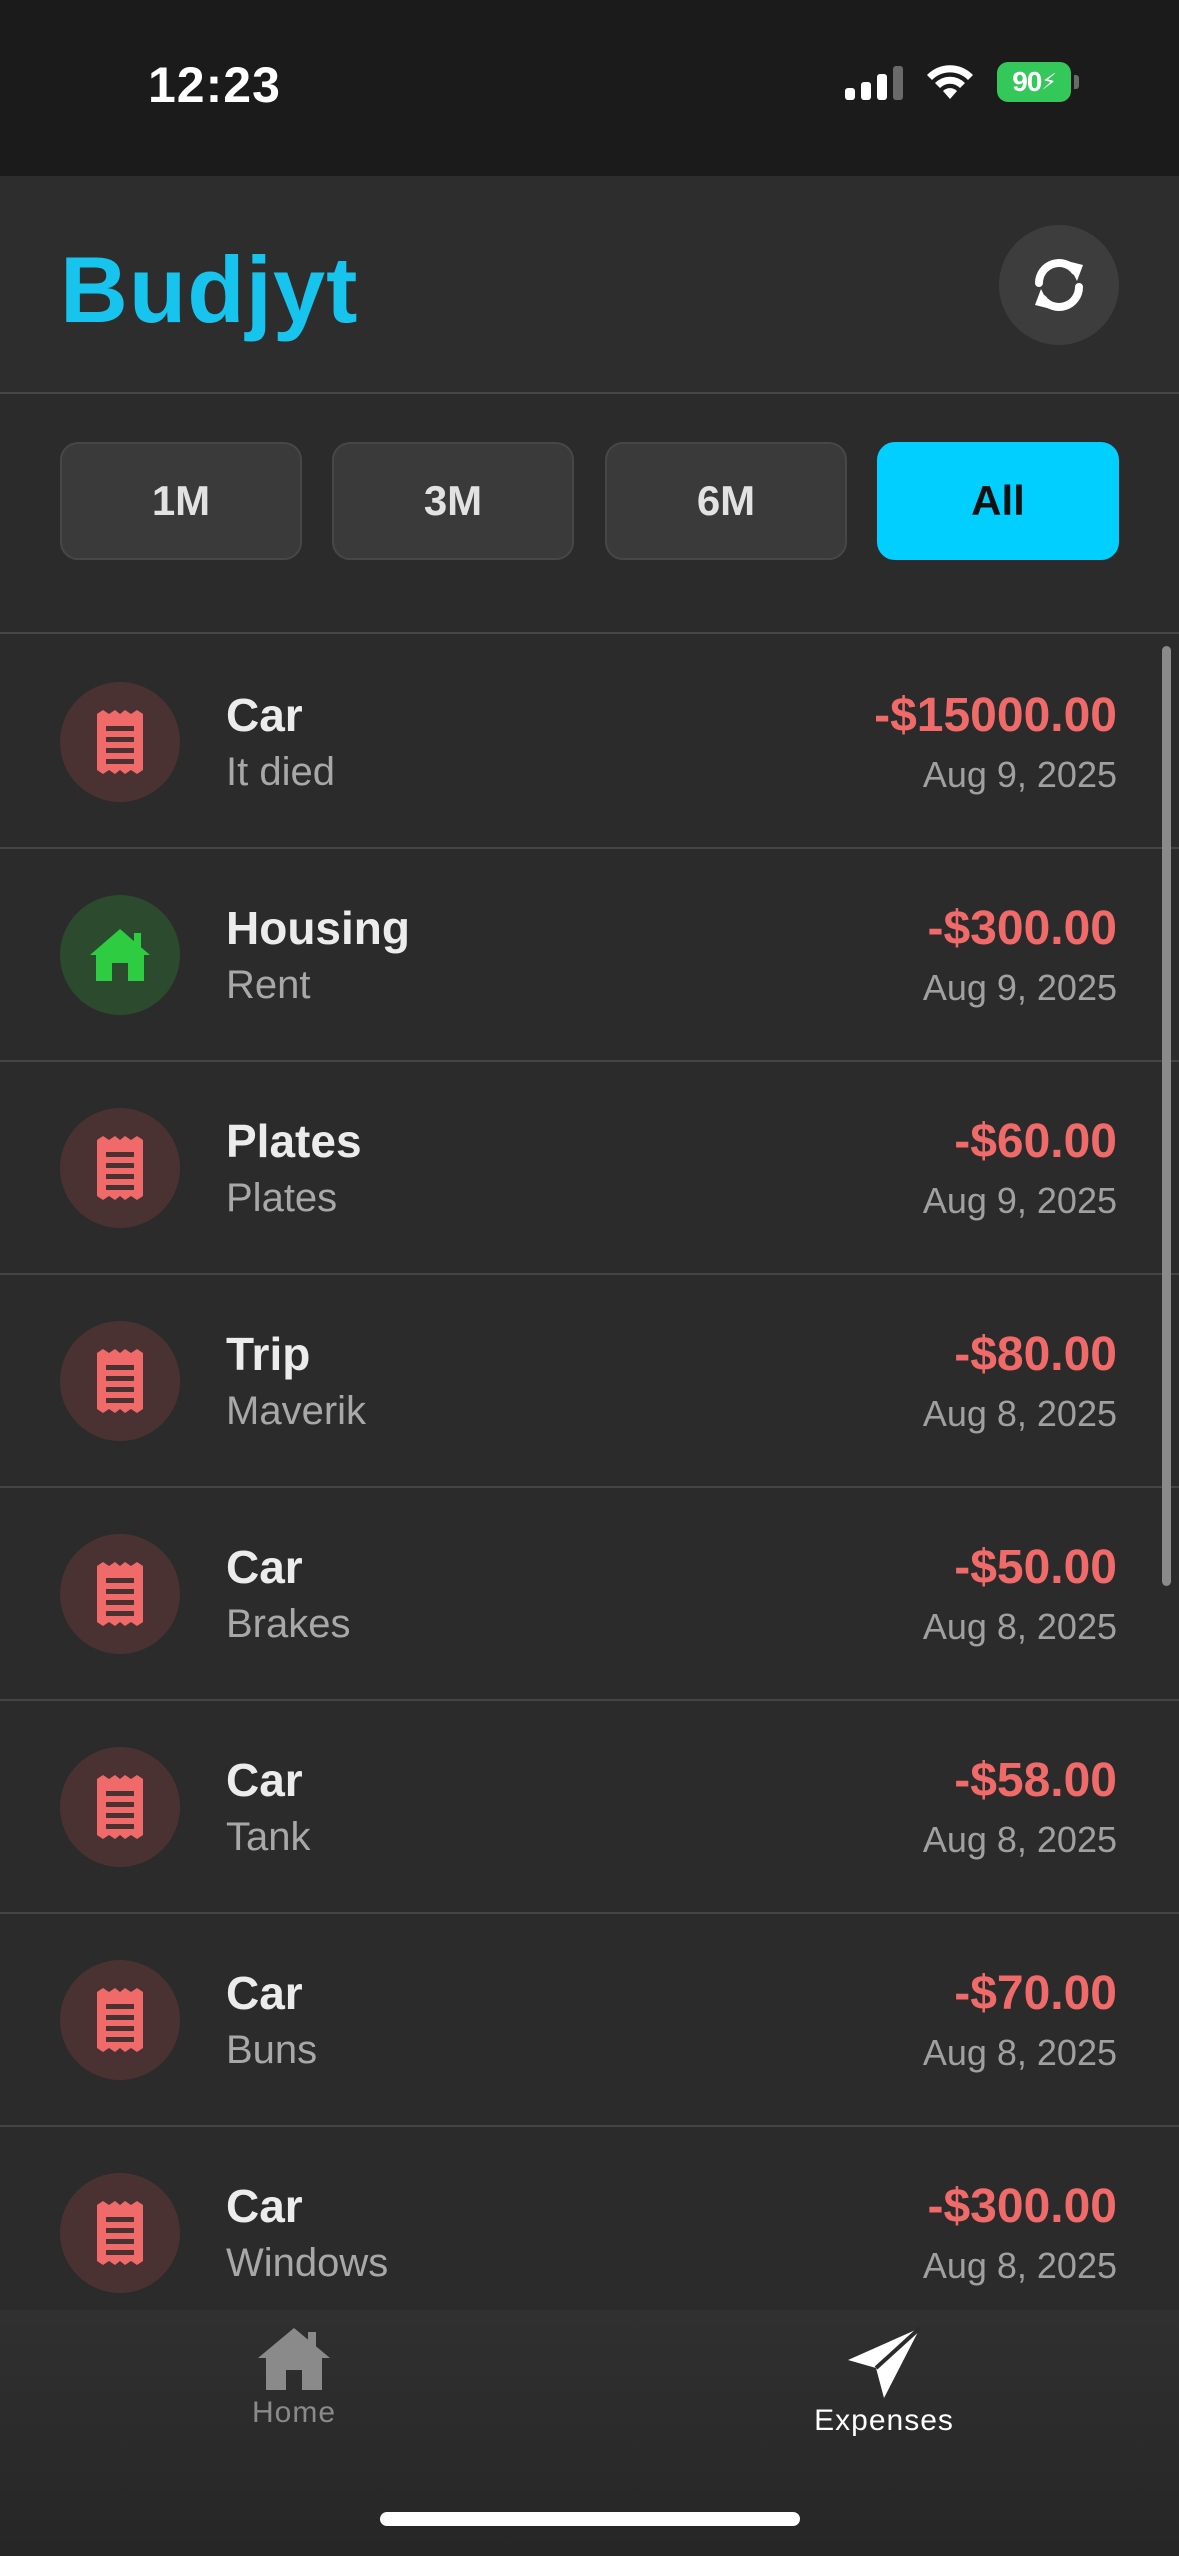  I want to click on status-bar: 12:23 90 ⚡, so click(589, 88).